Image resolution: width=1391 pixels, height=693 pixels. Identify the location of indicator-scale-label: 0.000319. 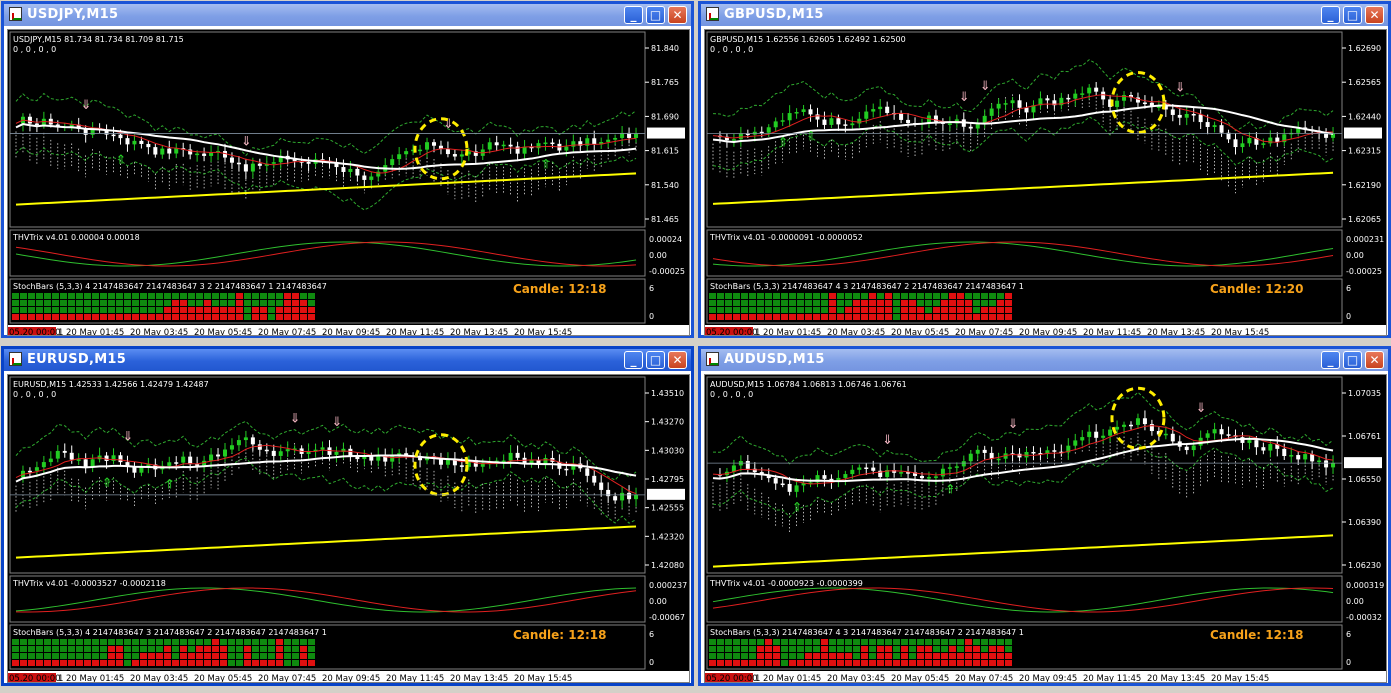
(1365, 585).